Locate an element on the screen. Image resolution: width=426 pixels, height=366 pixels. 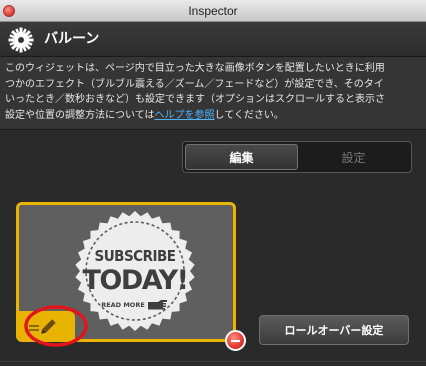
description-text: 設定や位置の調整方法については is located at coordinates (80, 115).